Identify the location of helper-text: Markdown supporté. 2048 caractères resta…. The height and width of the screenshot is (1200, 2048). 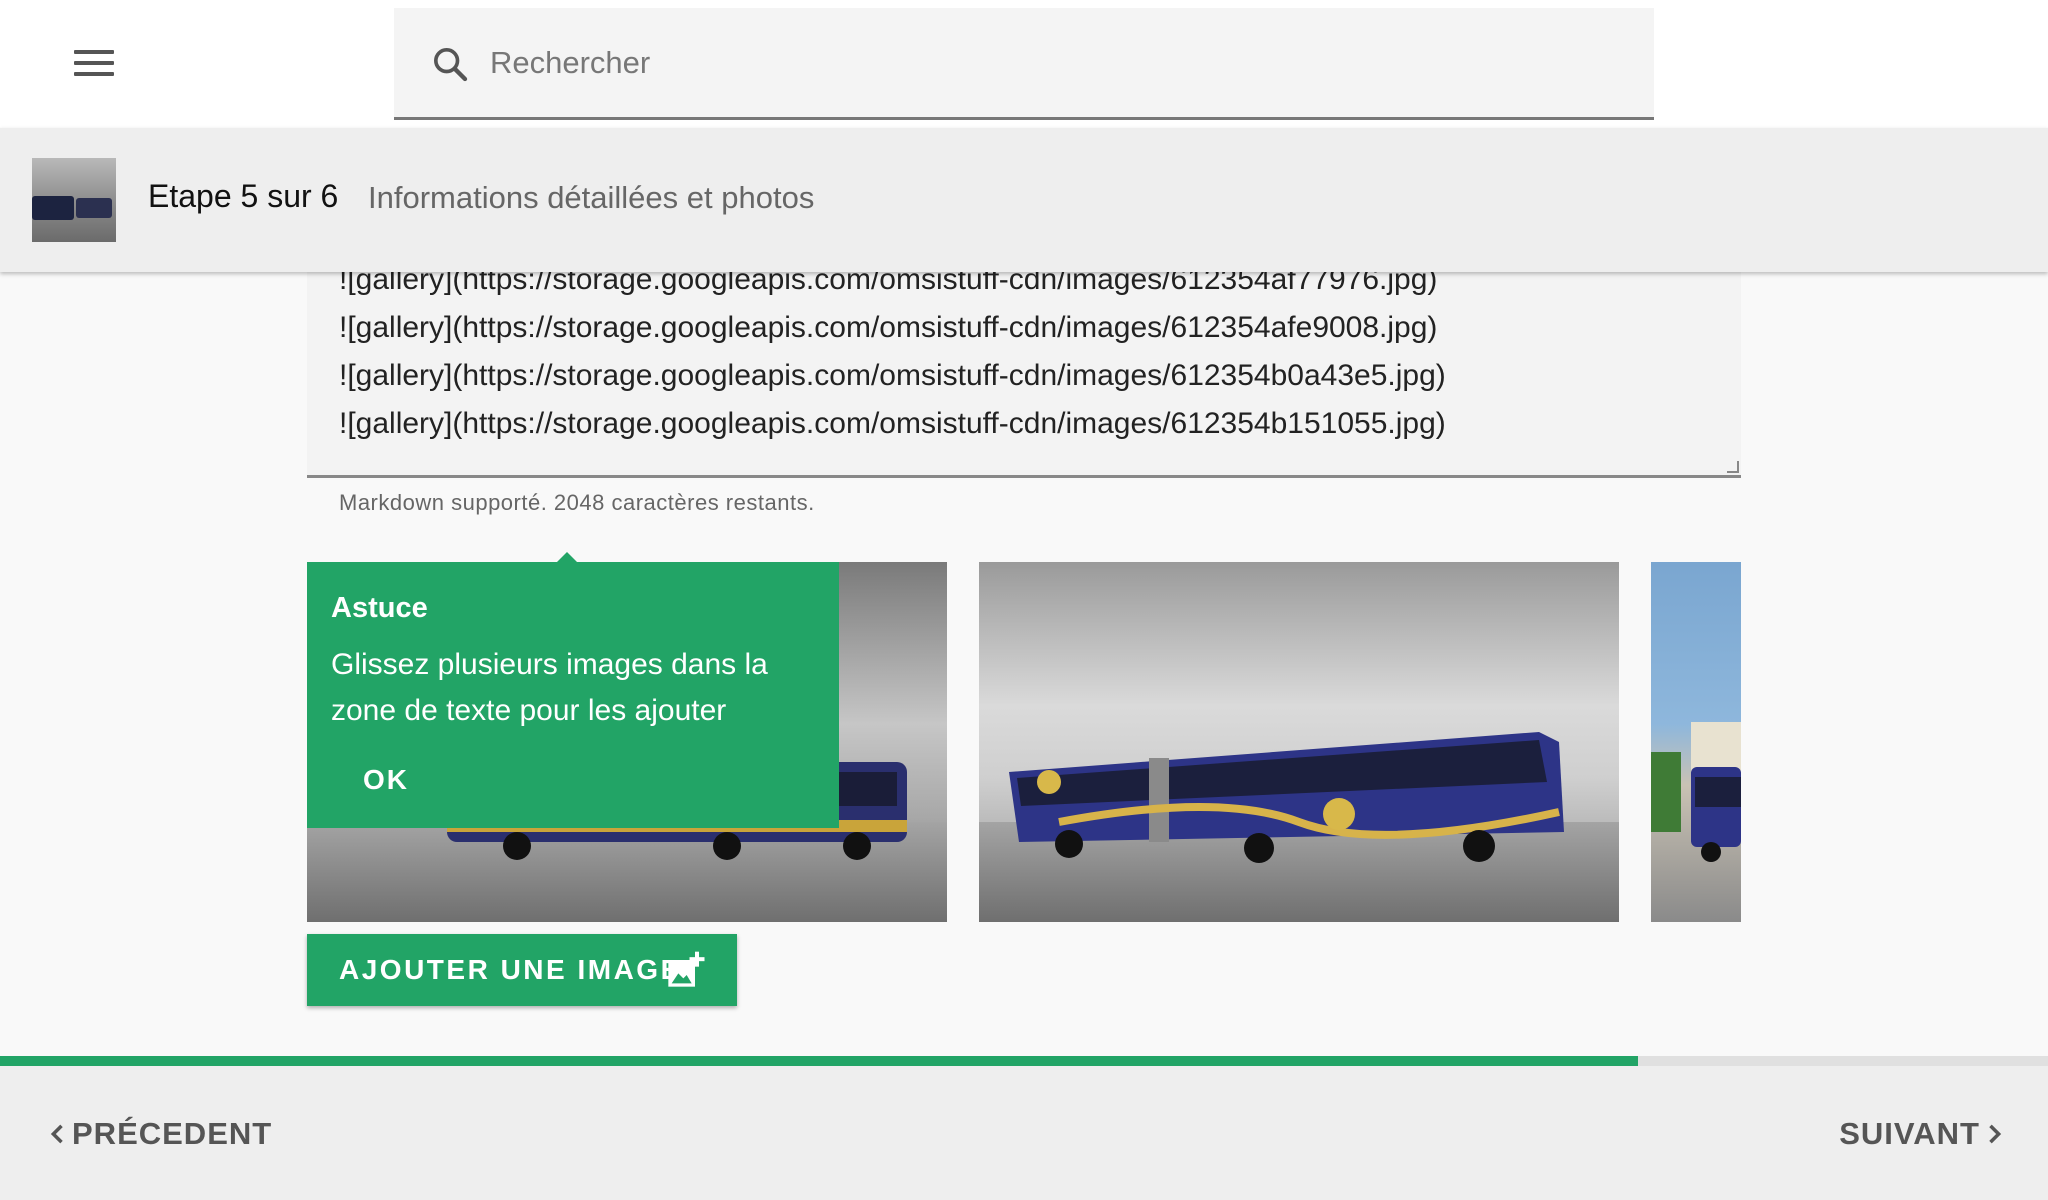
(577, 502).